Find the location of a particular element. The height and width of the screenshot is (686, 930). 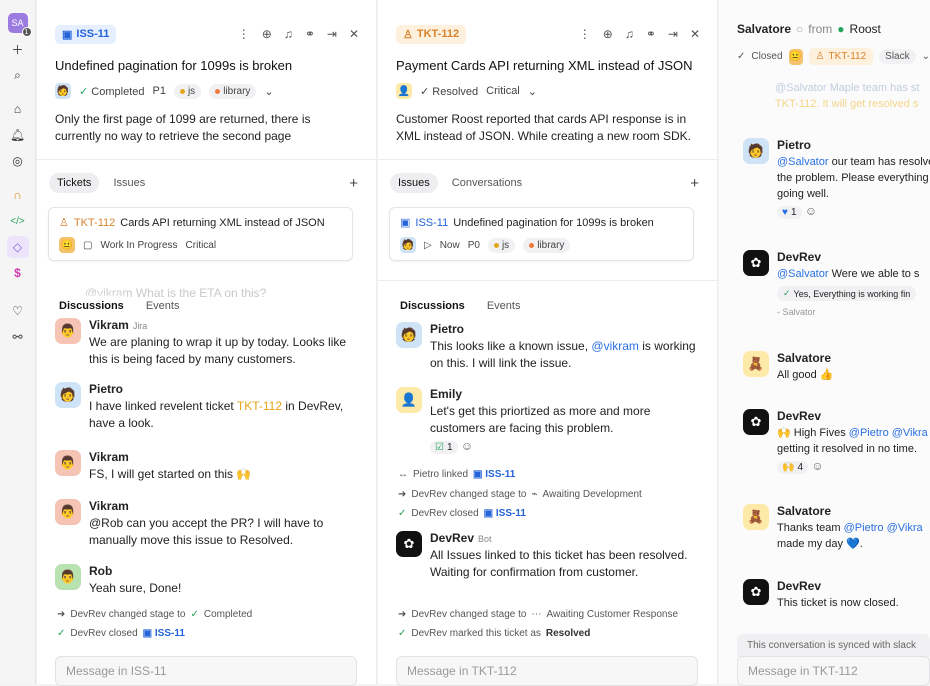

headset-icon: ∩ is located at coordinates (18, 195).